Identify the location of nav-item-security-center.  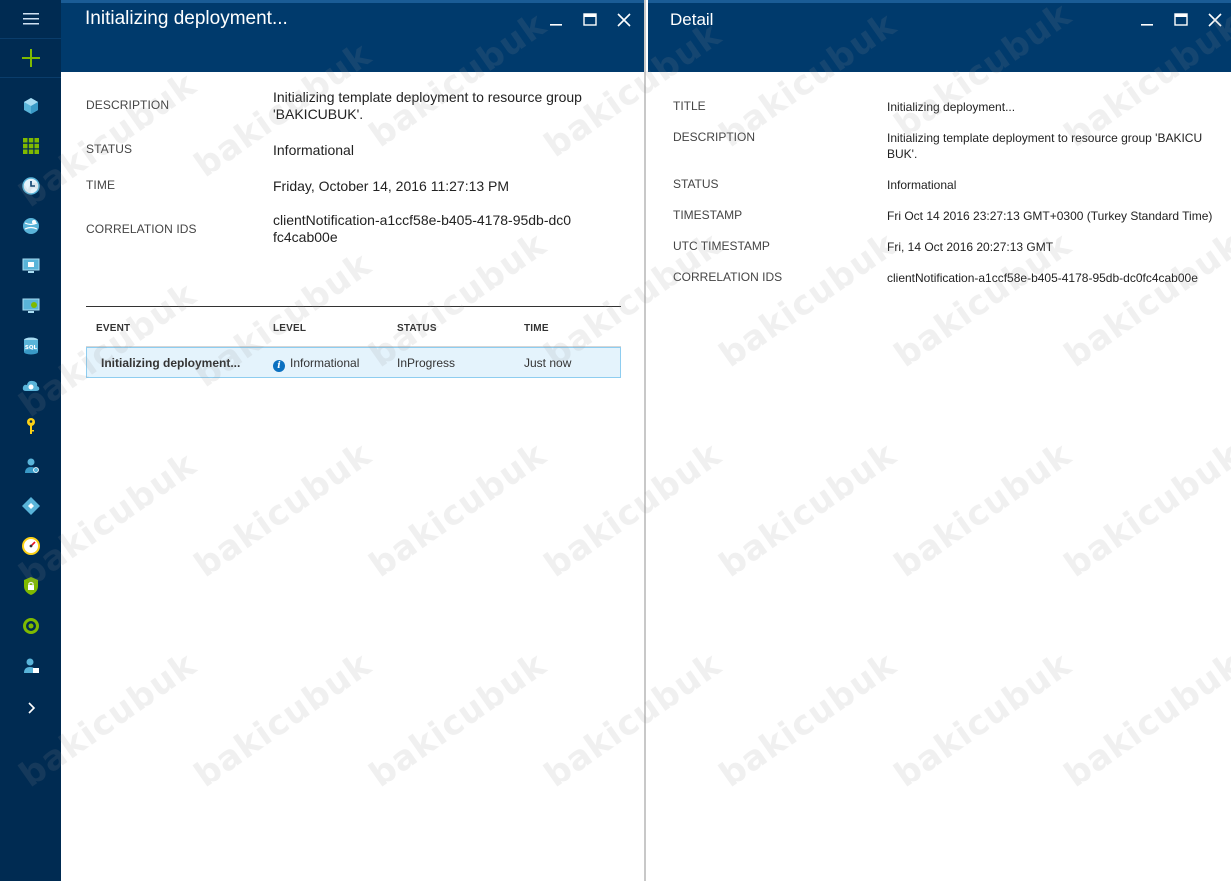
(30, 586).